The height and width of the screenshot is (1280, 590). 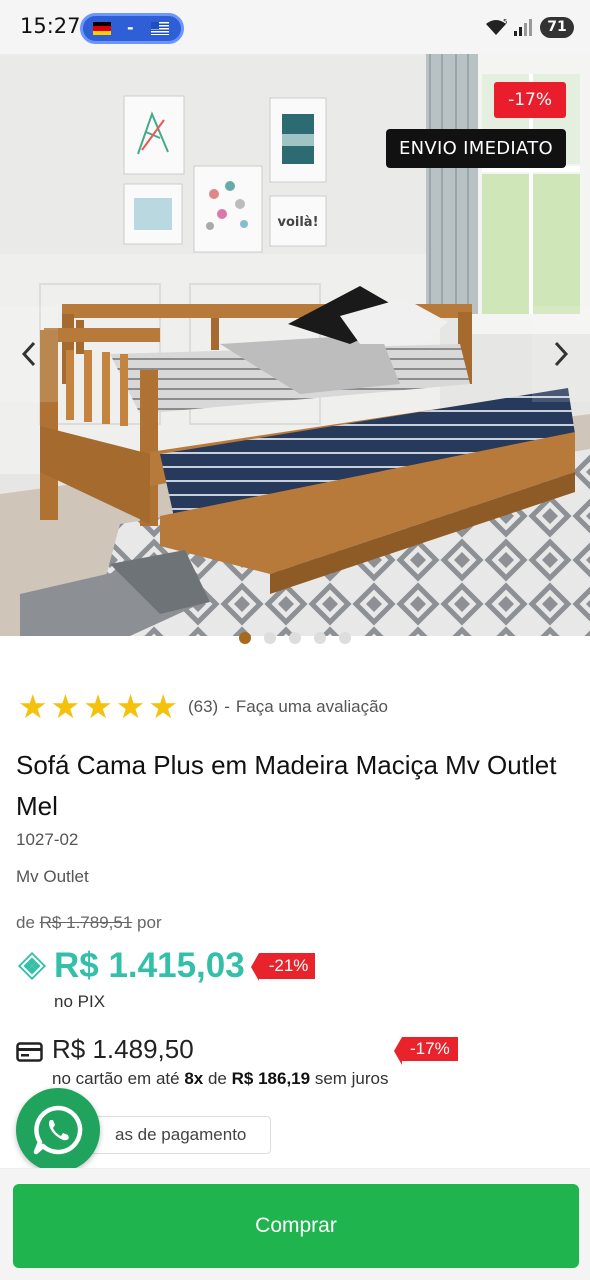 I want to click on installments-count: 8x, so click(x=194, y=1078).